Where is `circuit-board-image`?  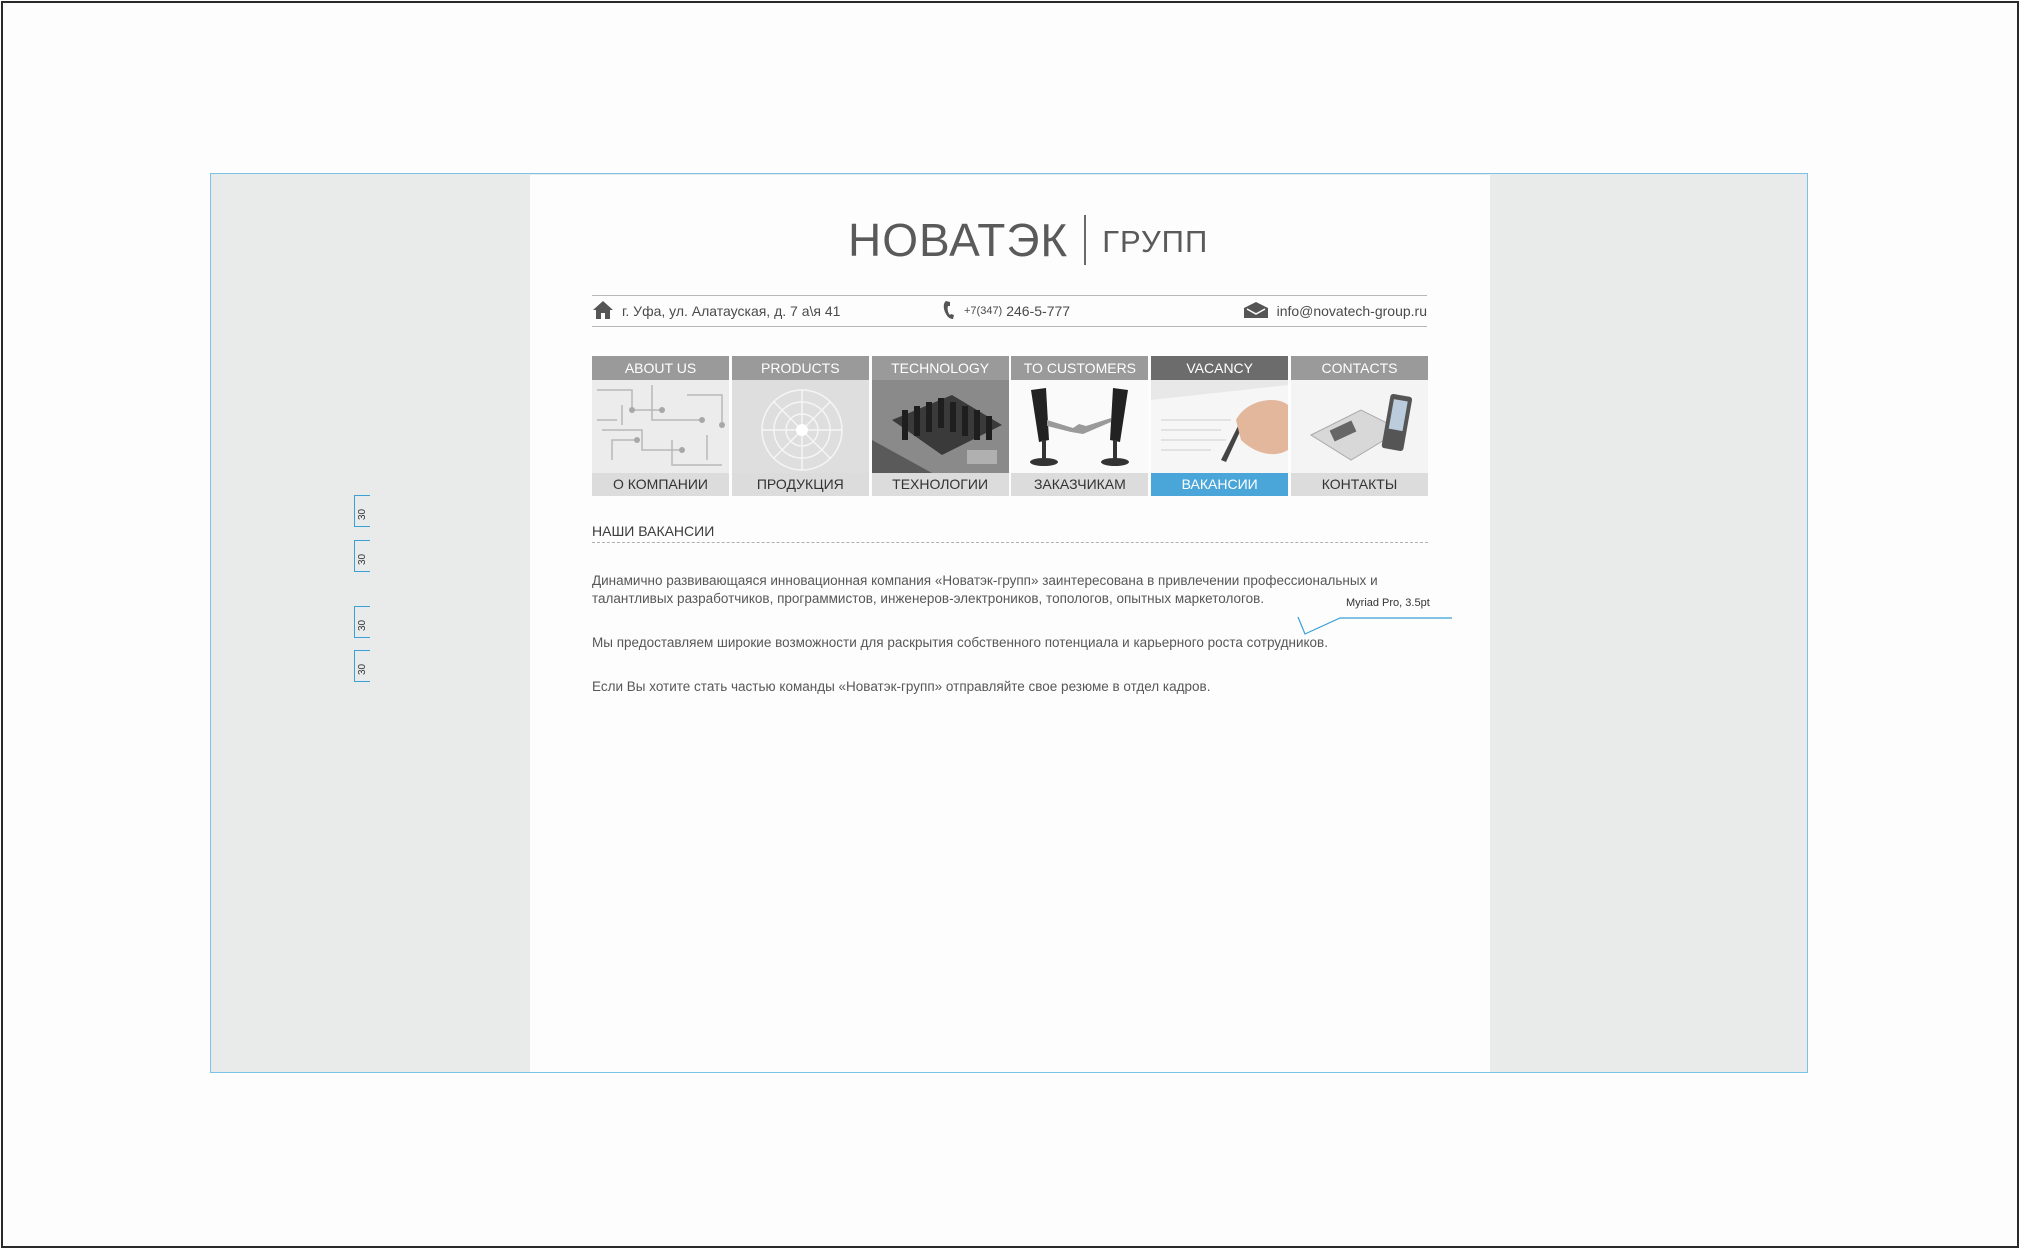 circuit-board-image is located at coordinates (660, 426).